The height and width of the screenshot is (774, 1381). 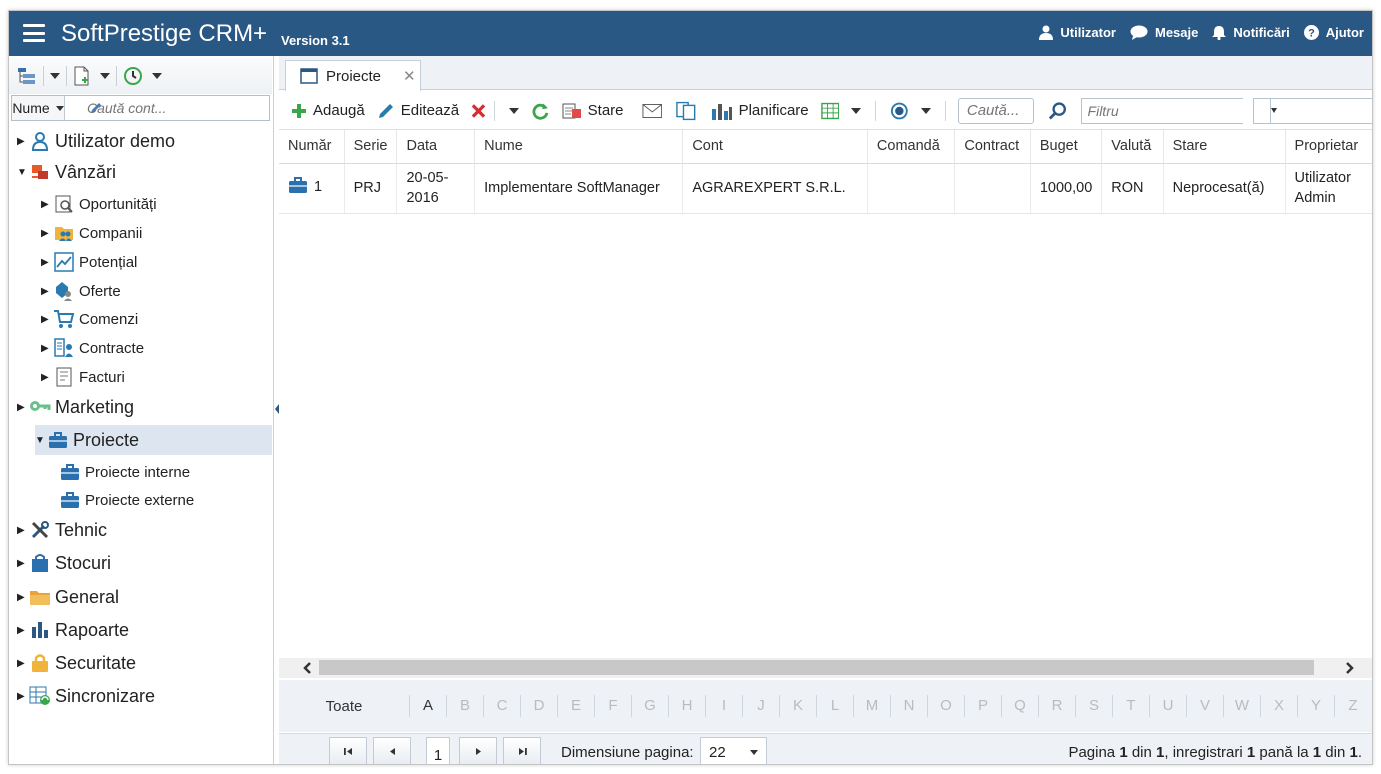 I want to click on scrollbar-thumb, so click(x=816, y=667).